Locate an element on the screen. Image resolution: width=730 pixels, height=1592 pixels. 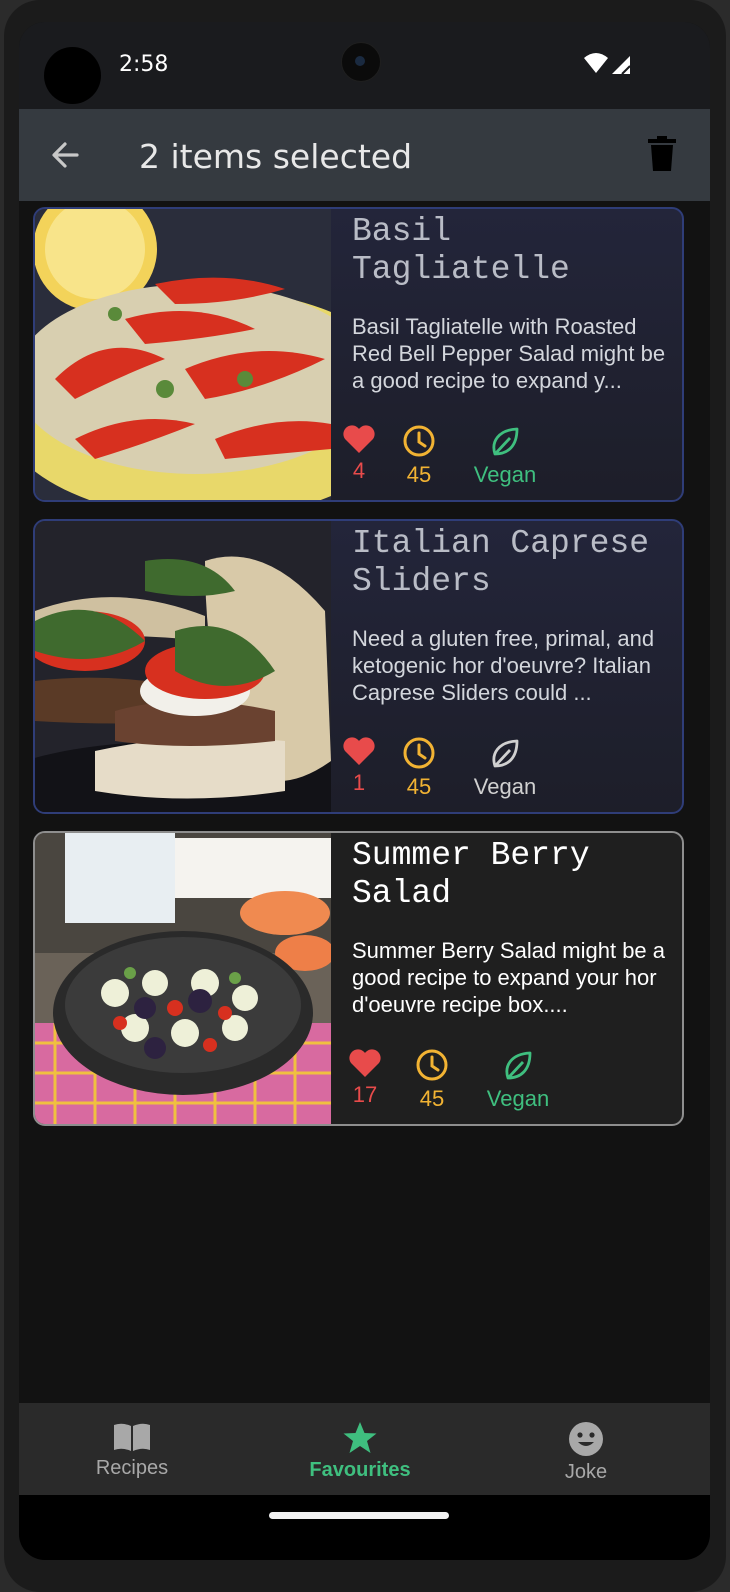
book-icon is located at coordinates (132, 1437).